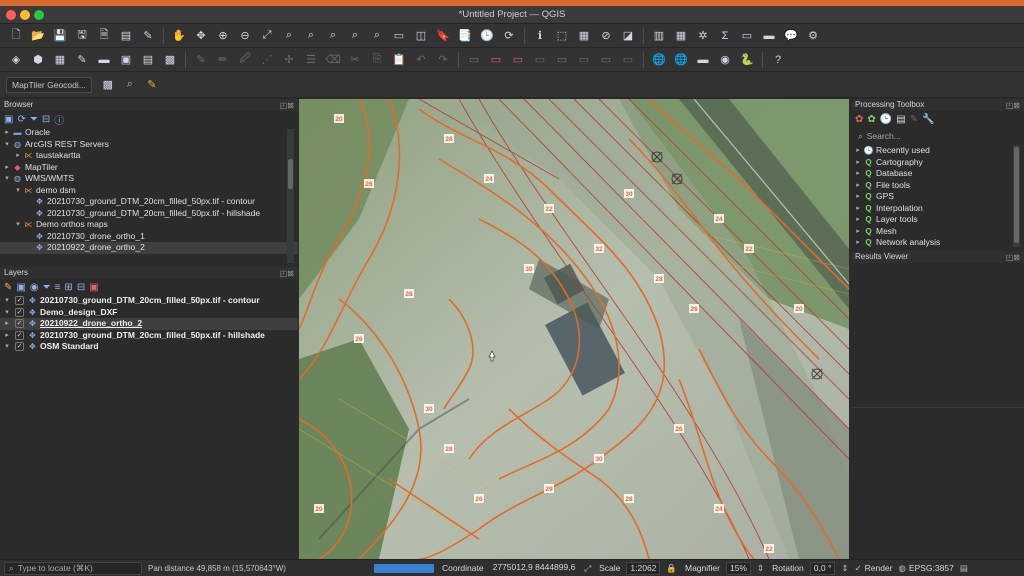 The image size is (1024, 576). Describe the element at coordinates (290, 196) in the screenshot. I see `browser-scrollbar` at that location.